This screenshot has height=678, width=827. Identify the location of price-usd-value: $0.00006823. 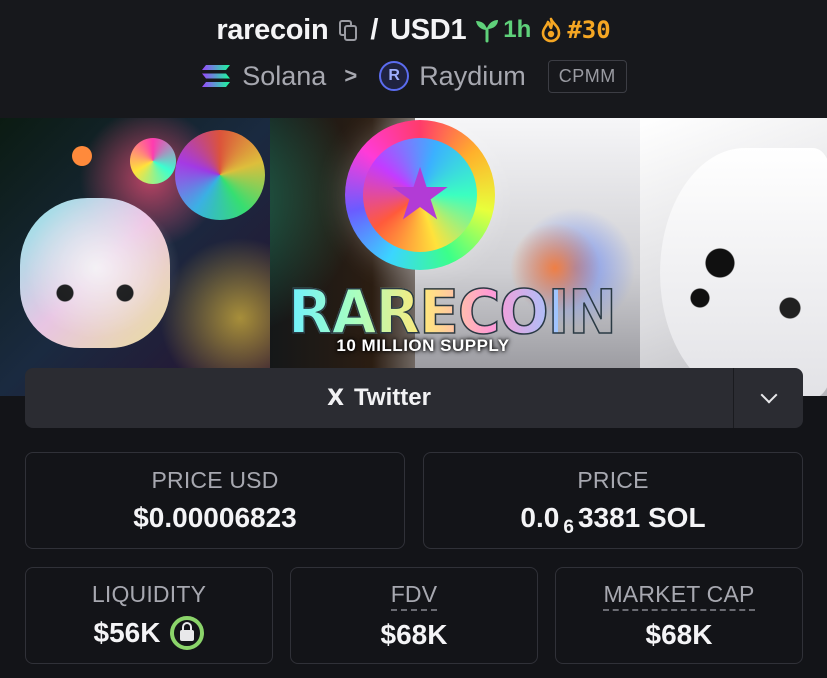
(215, 517).